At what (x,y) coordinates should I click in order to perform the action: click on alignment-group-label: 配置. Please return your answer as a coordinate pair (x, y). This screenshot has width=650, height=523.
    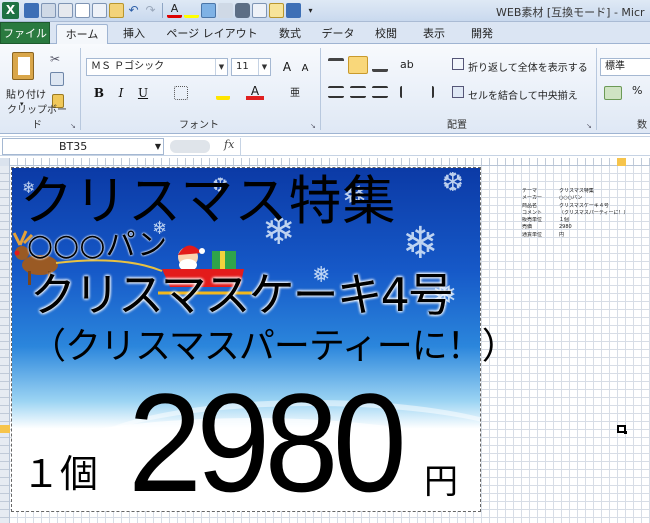
    Looking at the image, I should click on (457, 125).